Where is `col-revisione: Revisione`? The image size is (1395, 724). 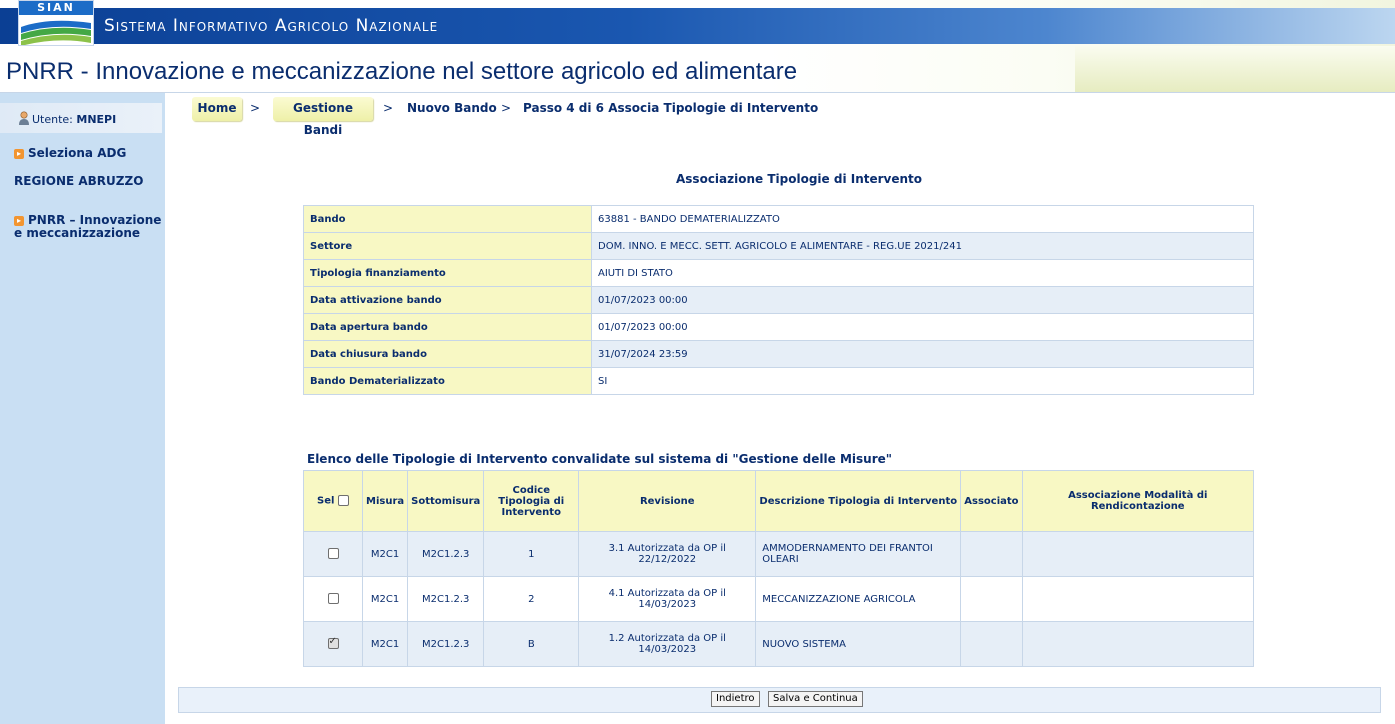
col-revisione: Revisione is located at coordinates (667, 501).